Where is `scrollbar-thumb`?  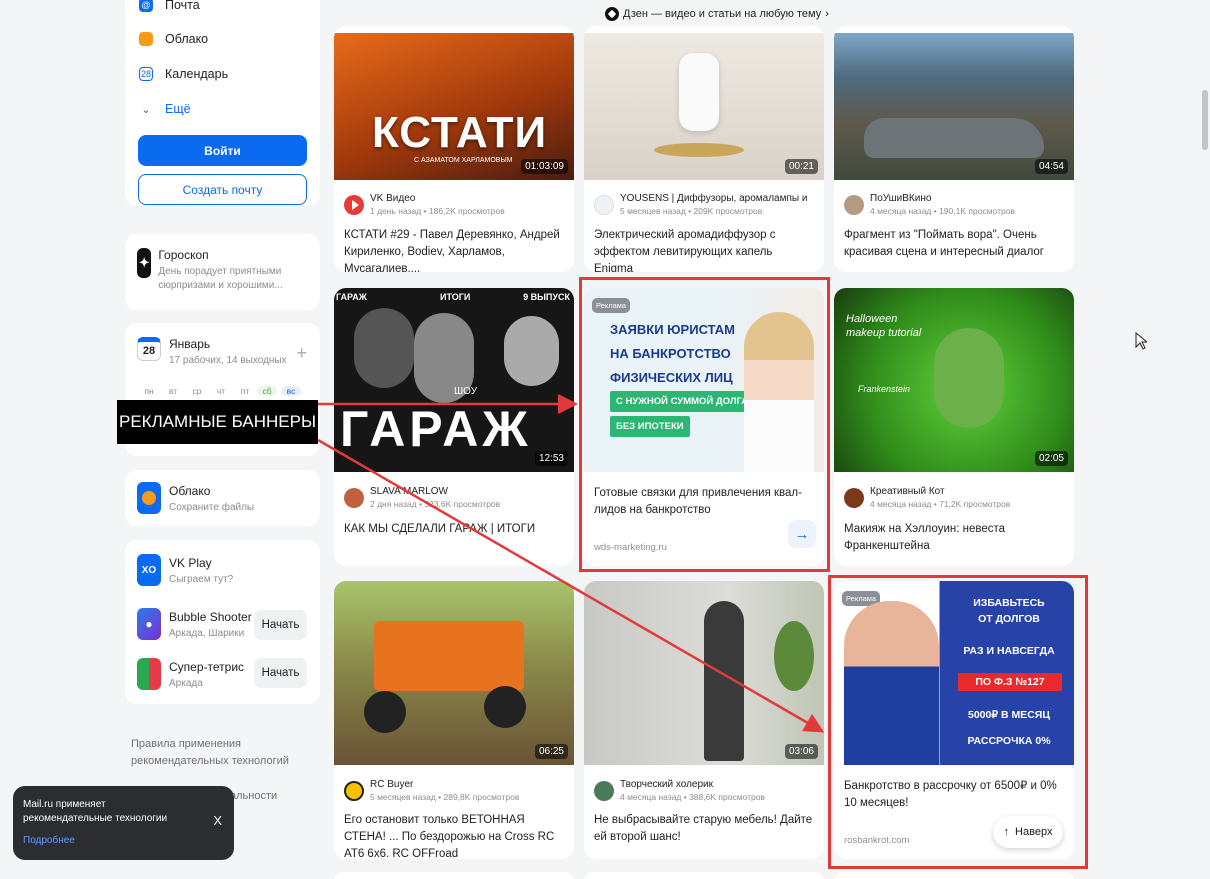 scrollbar-thumb is located at coordinates (1205, 120).